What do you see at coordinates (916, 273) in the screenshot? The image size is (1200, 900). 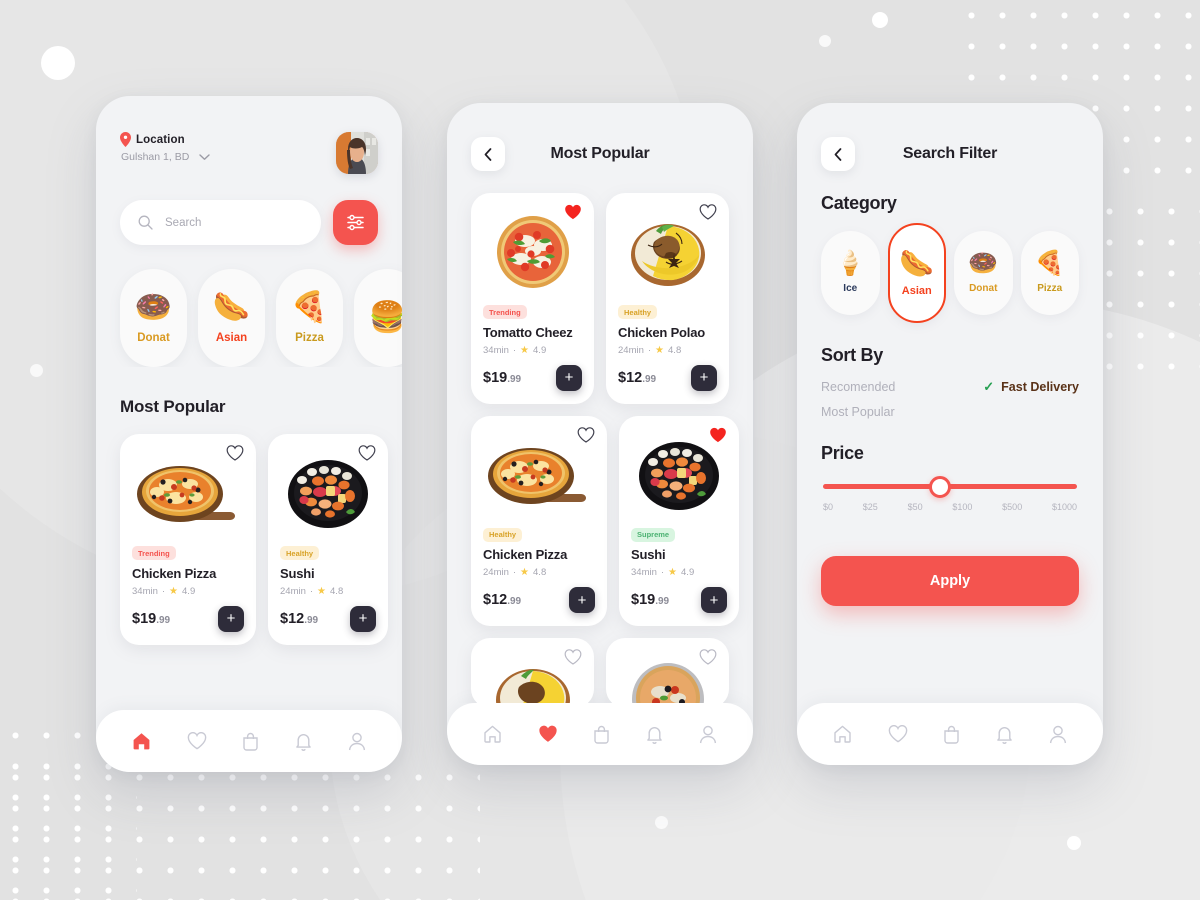 I see `category-pill-asian: 🌭 Asian` at bounding box center [916, 273].